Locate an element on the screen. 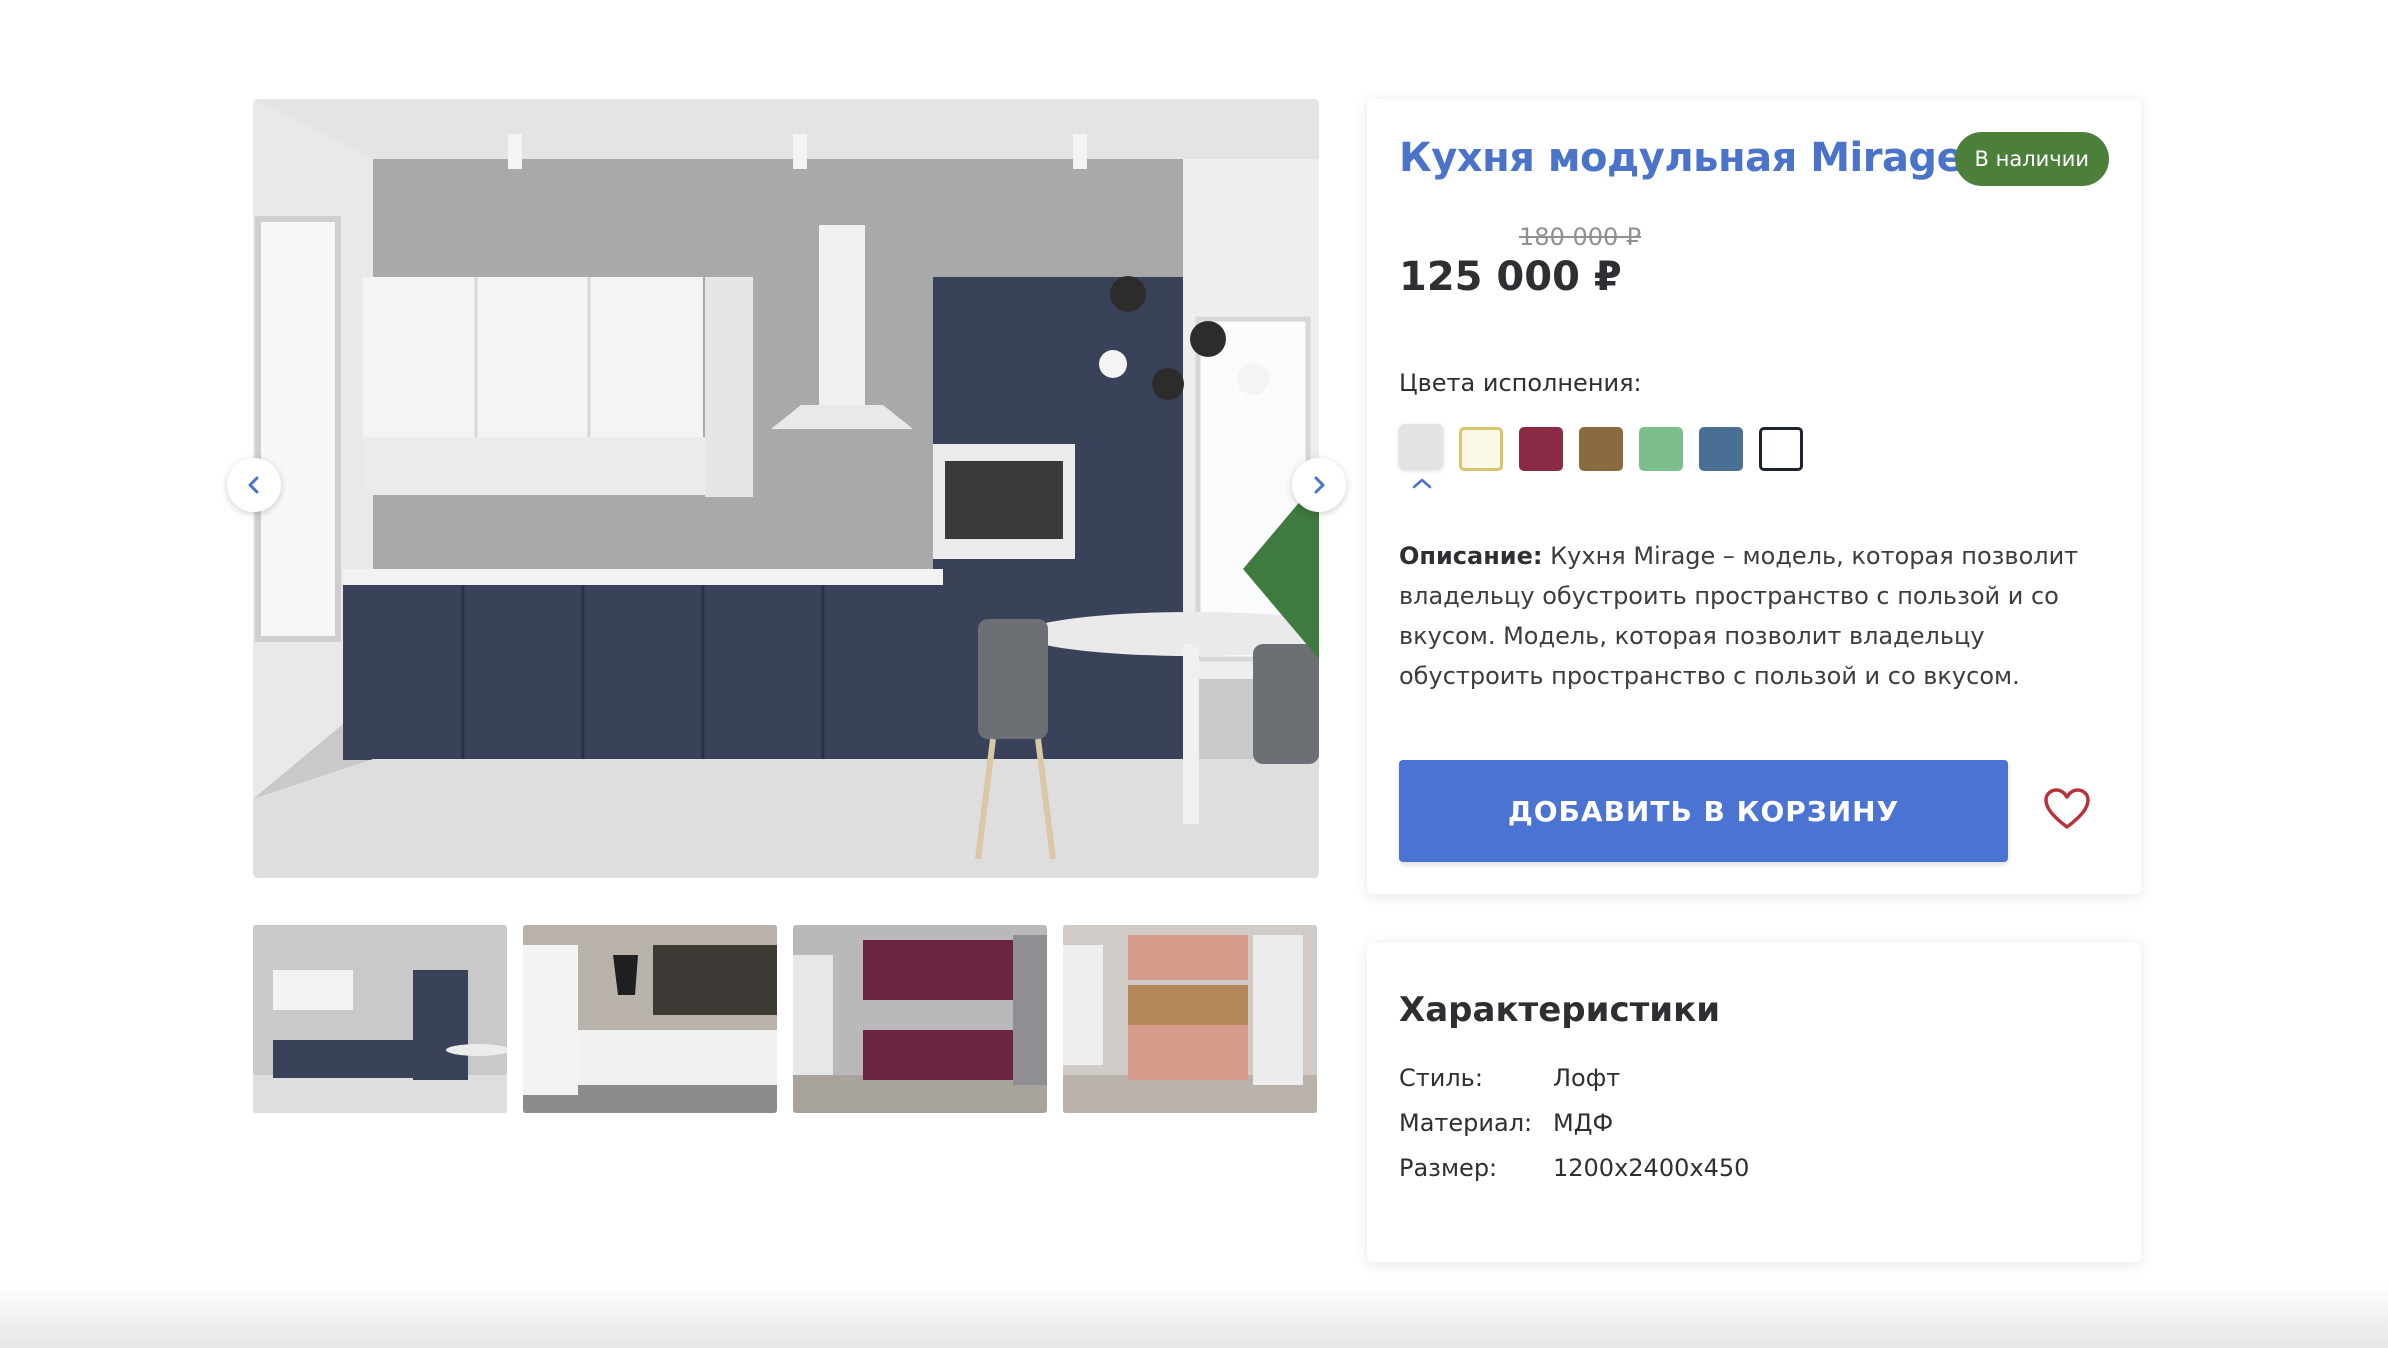 Image resolution: width=2388 pixels, height=1348 pixels. spec-key: Стиль: is located at coordinates (1441, 1078).